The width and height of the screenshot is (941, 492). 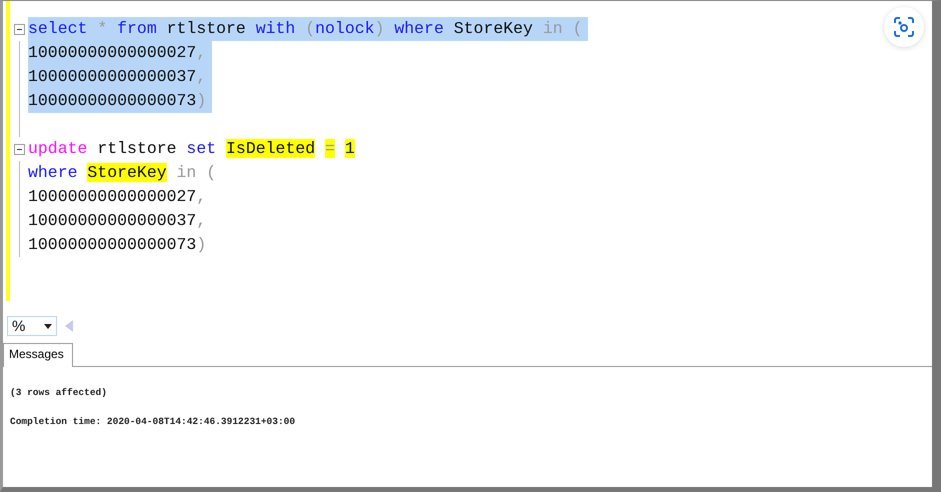 What do you see at coordinates (59, 392) in the screenshot?
I see `message-text: (3 rows affected)` at bounding box center [59, 392].